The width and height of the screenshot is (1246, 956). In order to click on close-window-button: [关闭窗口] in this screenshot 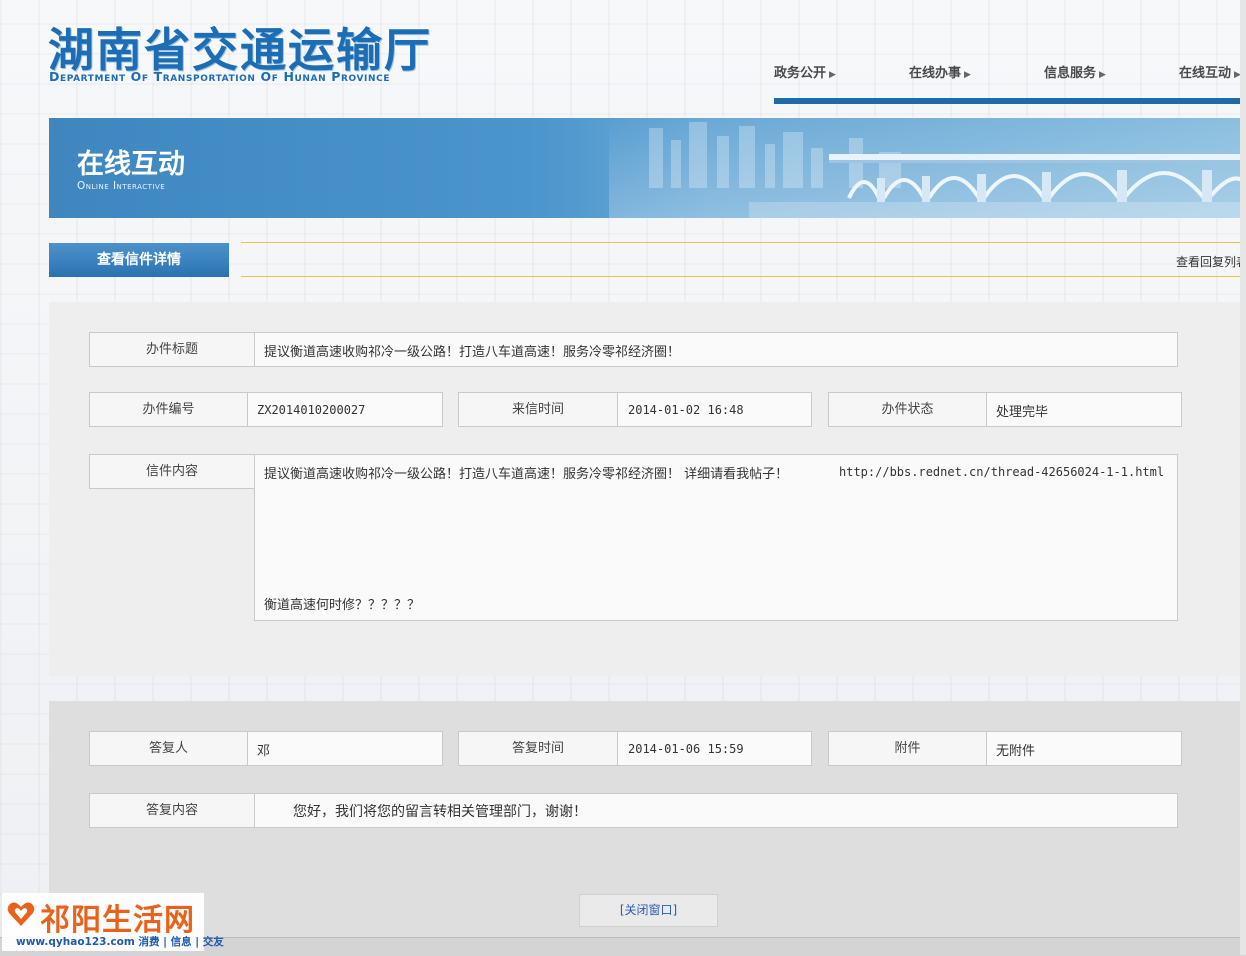, I will do `click(648, 910)`.